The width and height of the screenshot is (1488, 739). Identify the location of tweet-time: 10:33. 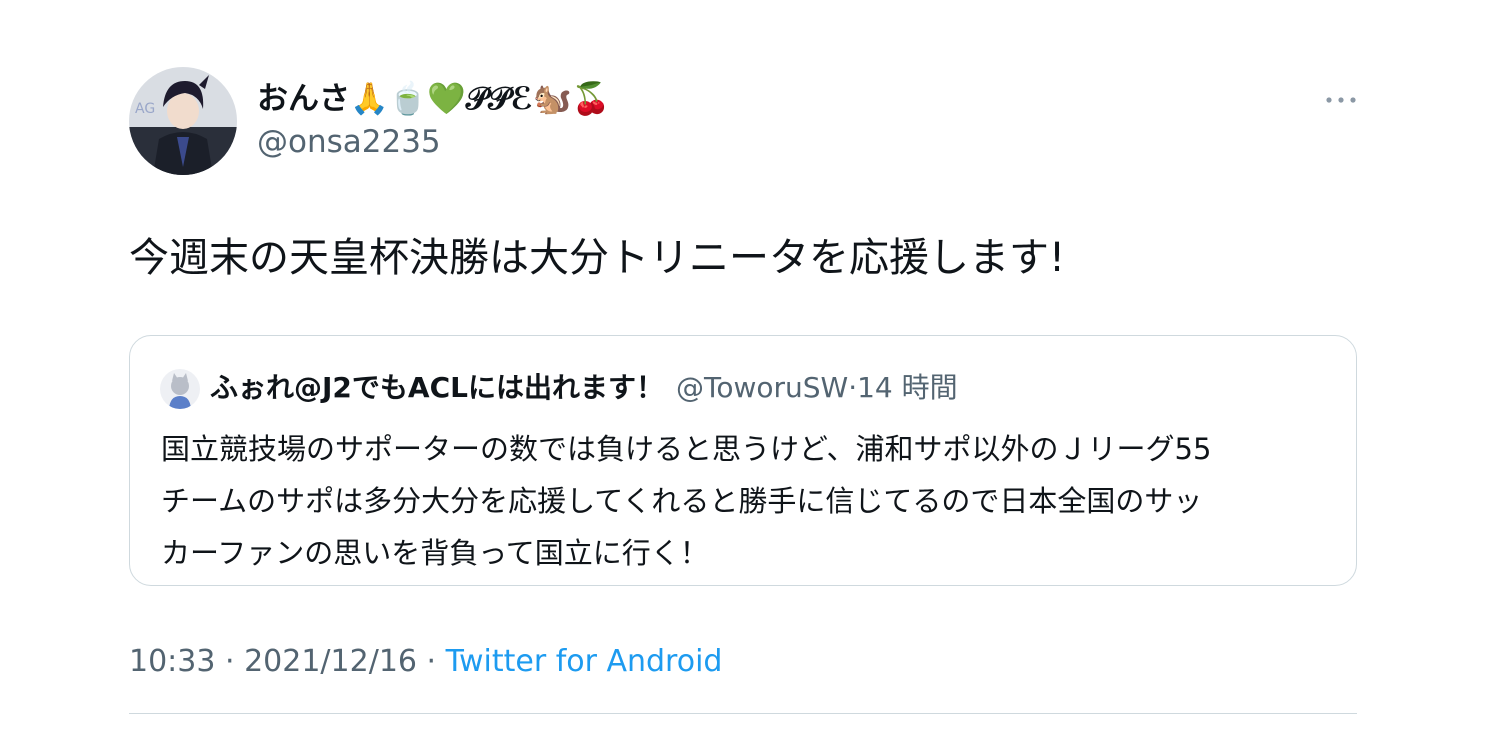
(172, 661).